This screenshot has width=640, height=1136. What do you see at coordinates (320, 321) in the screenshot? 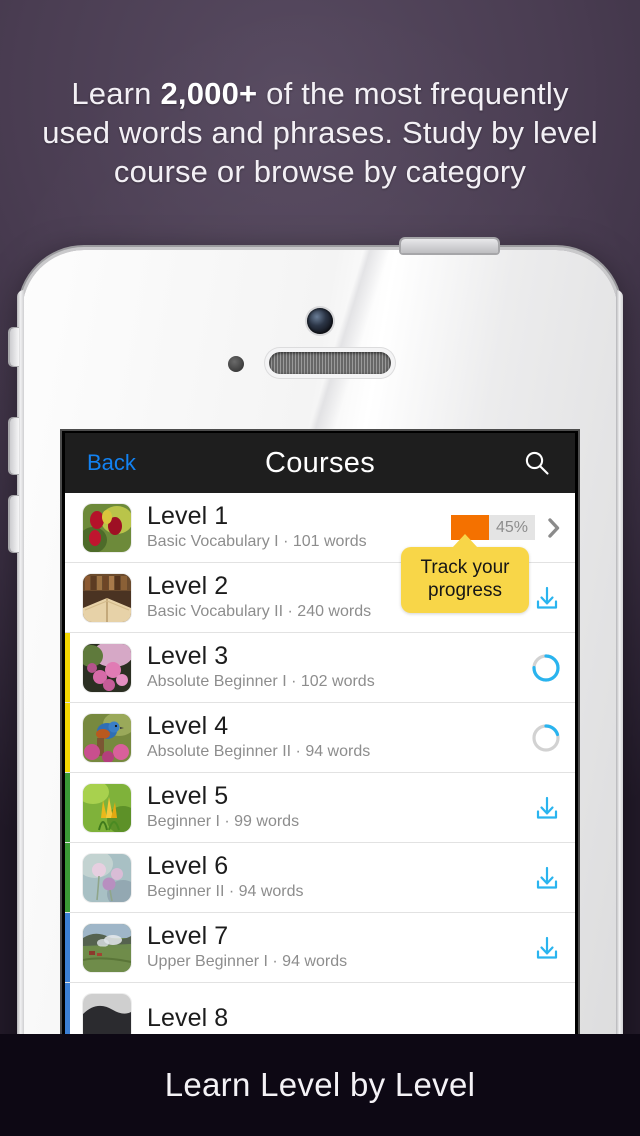
I see `front-camera-icon` at bounding box center [320, 321].